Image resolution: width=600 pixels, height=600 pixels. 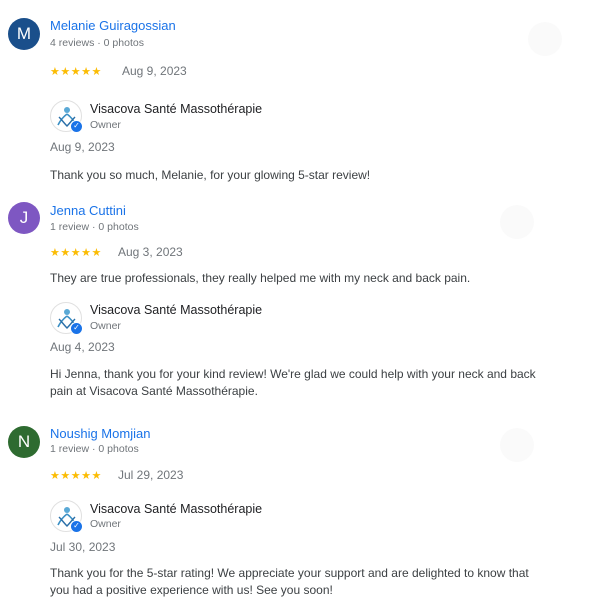 I want to click on review-date: Jul 29, 2023, so click(x=151, y=475).